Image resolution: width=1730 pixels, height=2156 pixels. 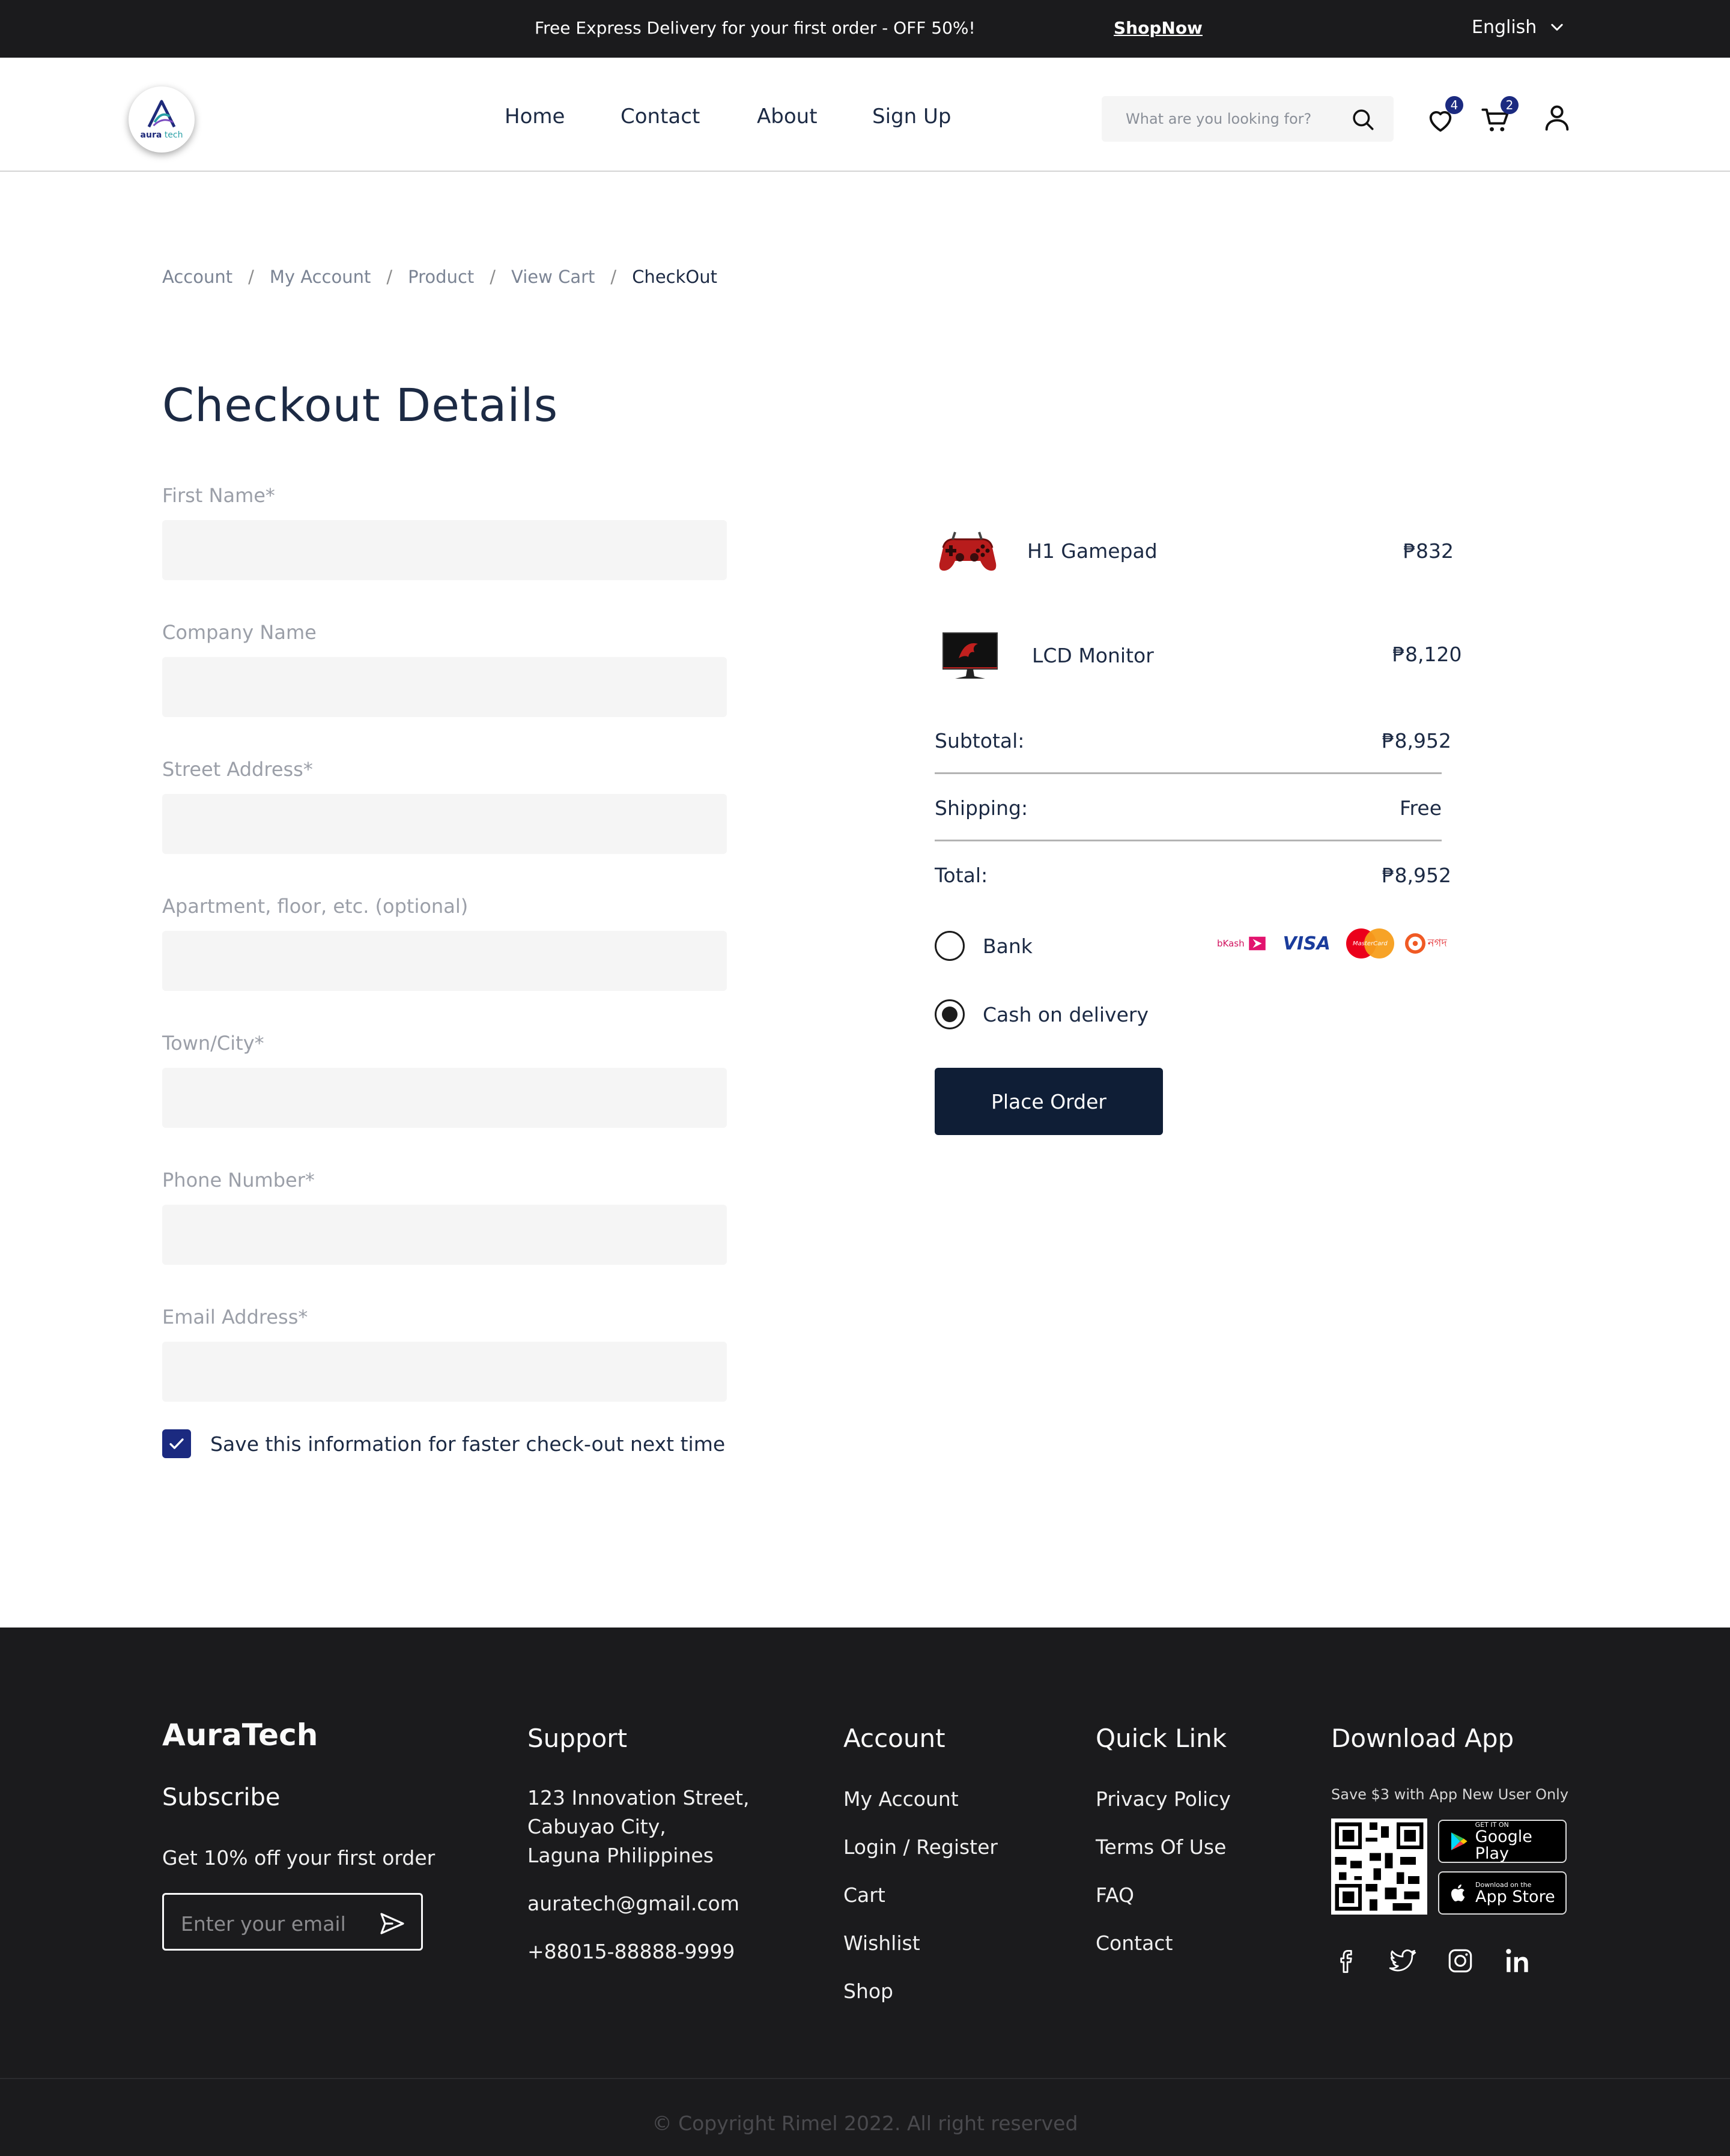 I want to click on order-item: H1 Gamepad, so click(x=1046, y=551).